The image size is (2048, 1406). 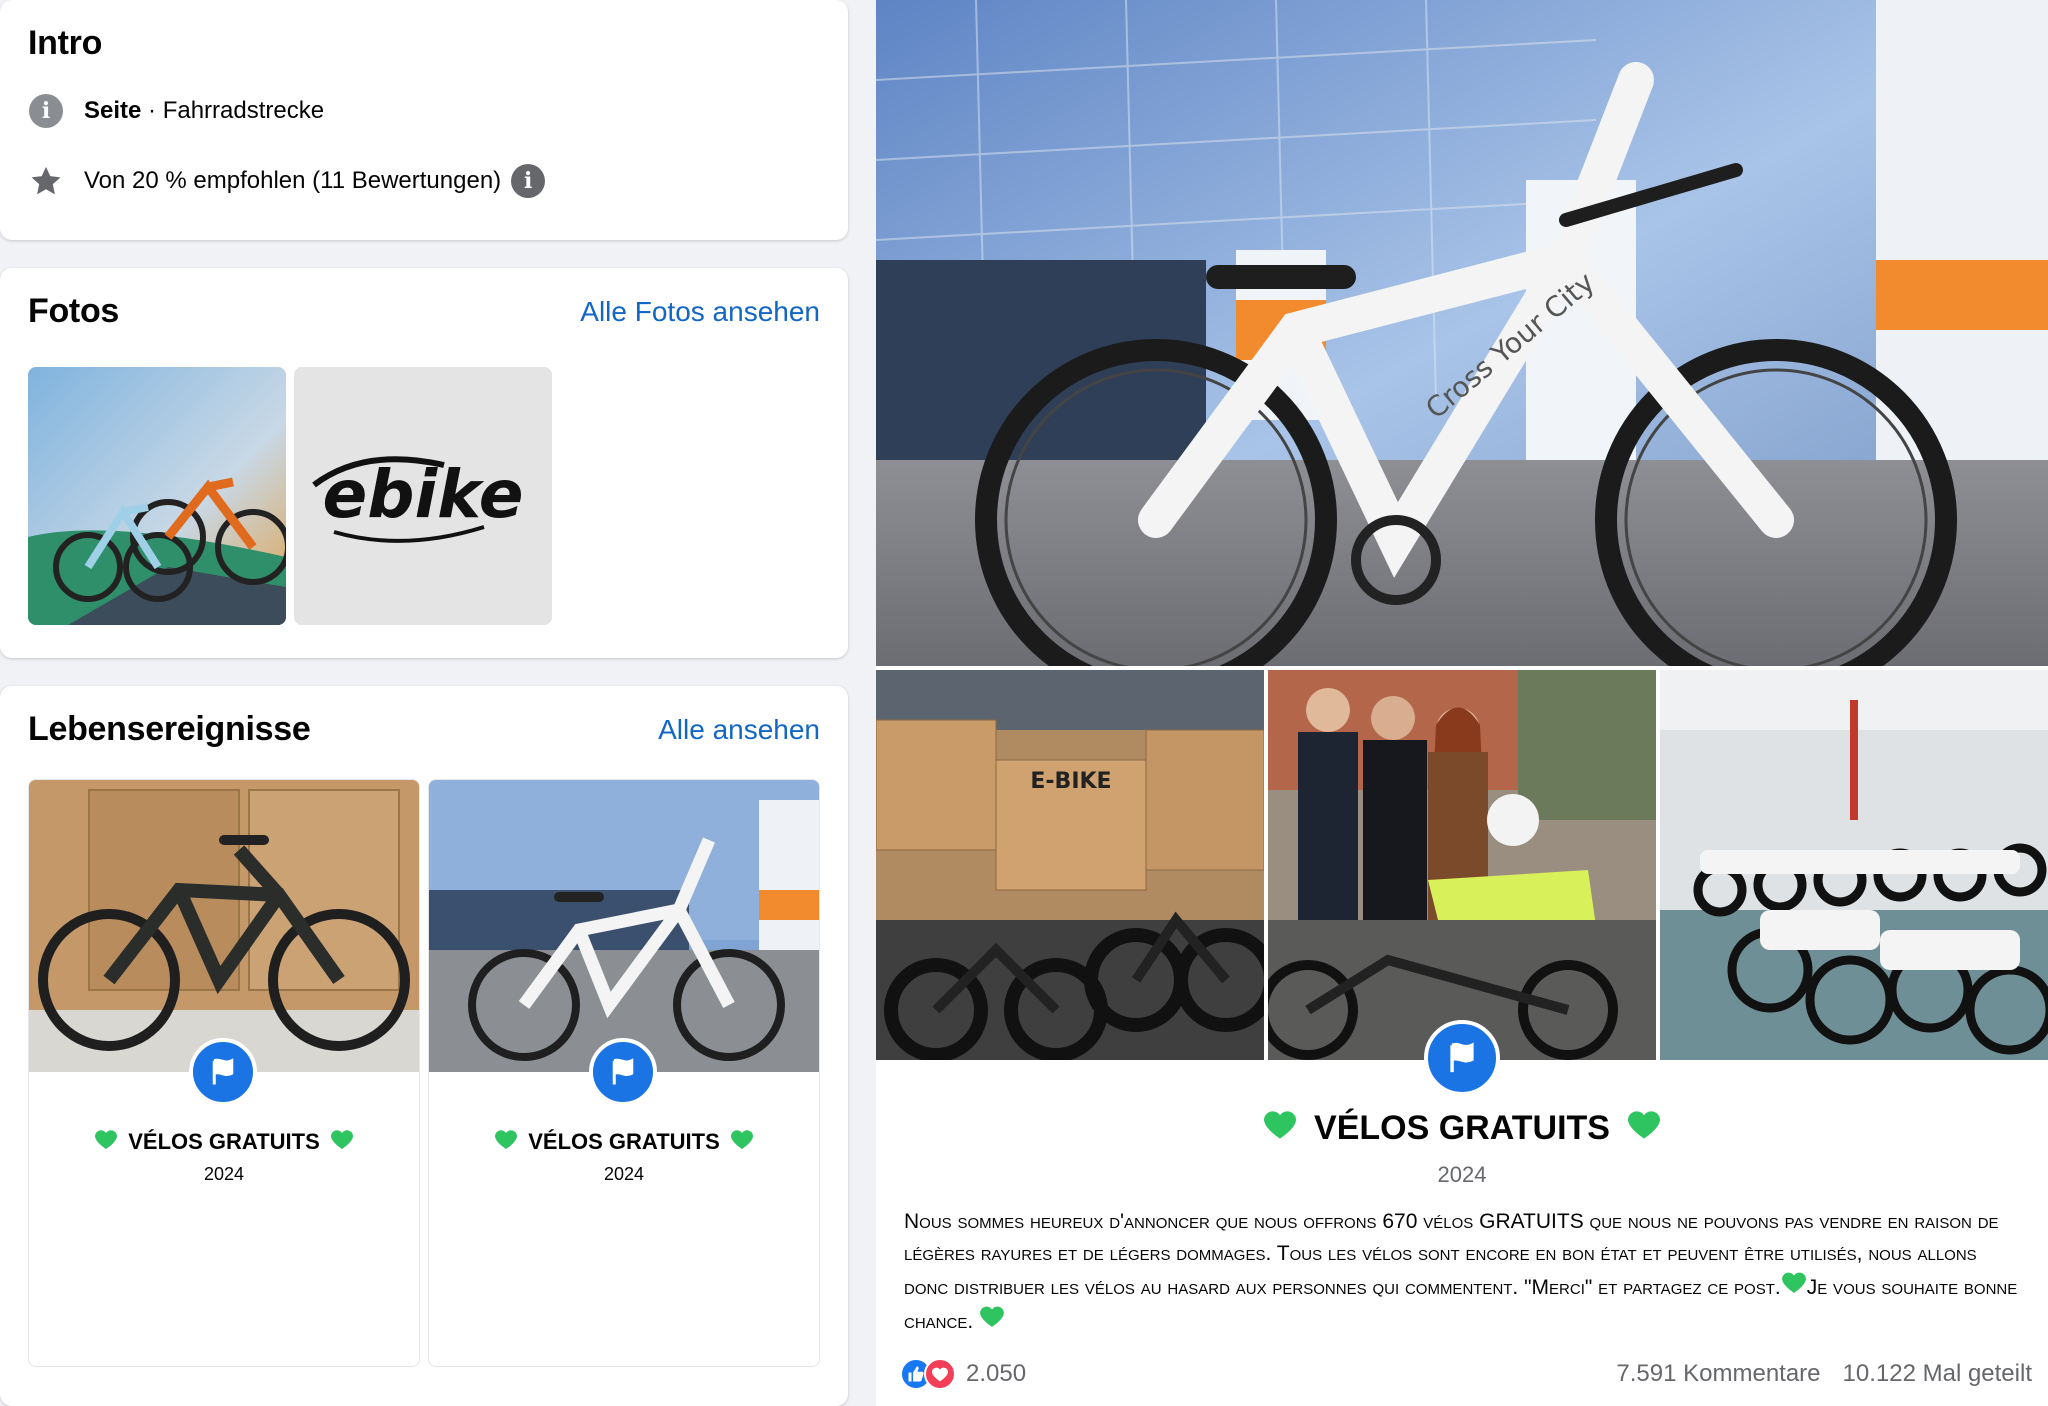 What do you see at coordinates (204, 110) in the screenshot?
I see `page-type-label: Seite · Fahrradstrecke` at bounding box center [204, 110].